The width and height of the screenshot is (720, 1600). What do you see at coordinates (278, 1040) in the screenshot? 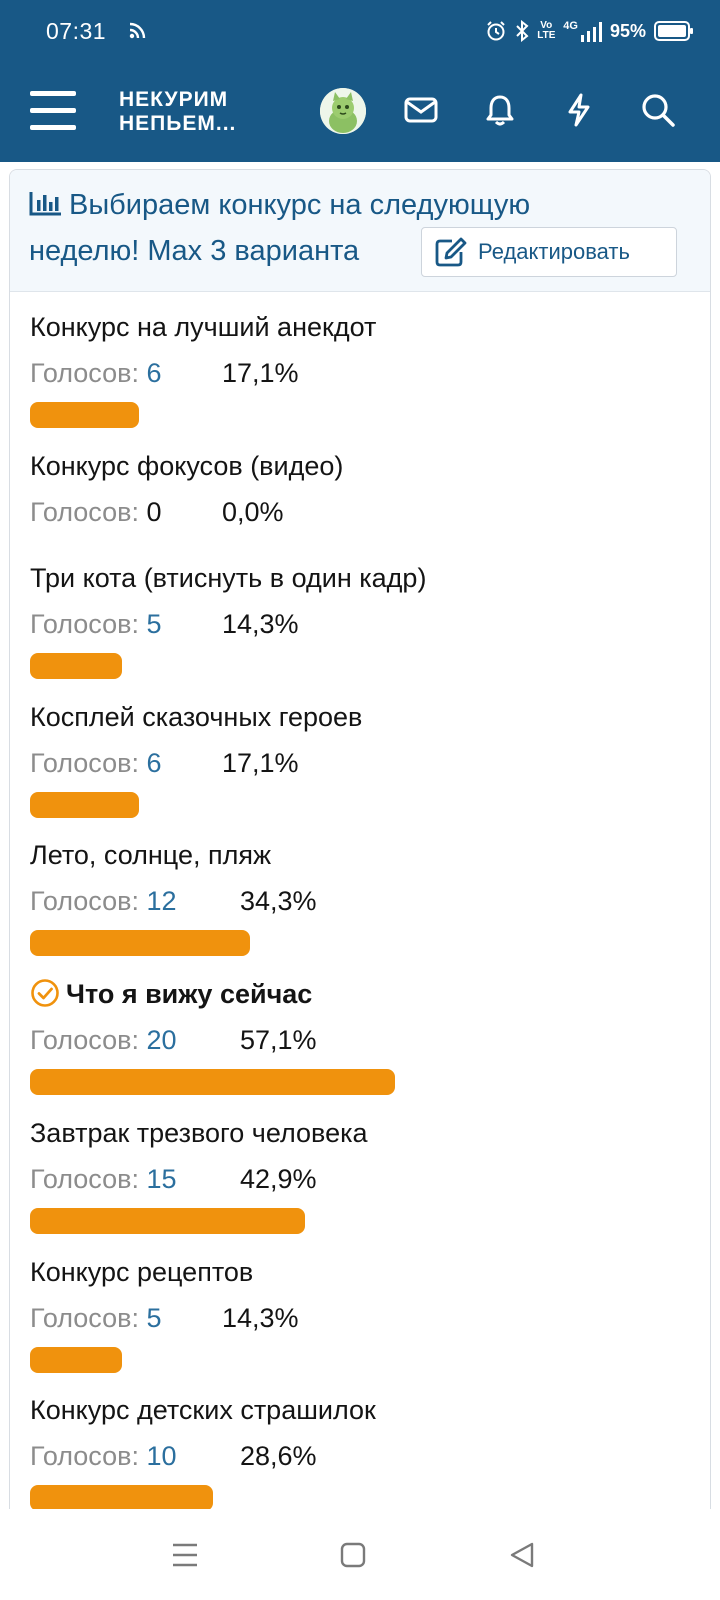
I see `votes-percent: 57,1%` at bounding box center [278, 1040].